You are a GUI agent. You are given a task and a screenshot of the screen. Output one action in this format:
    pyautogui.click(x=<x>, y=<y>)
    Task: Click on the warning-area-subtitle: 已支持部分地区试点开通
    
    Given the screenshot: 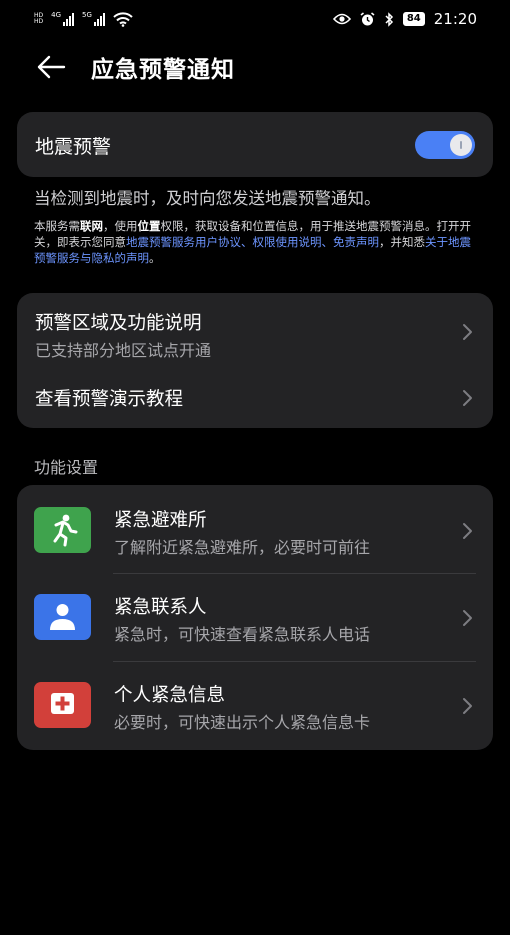 What is the action you would take?
    pyautogui.click(x=123, y=350)
    